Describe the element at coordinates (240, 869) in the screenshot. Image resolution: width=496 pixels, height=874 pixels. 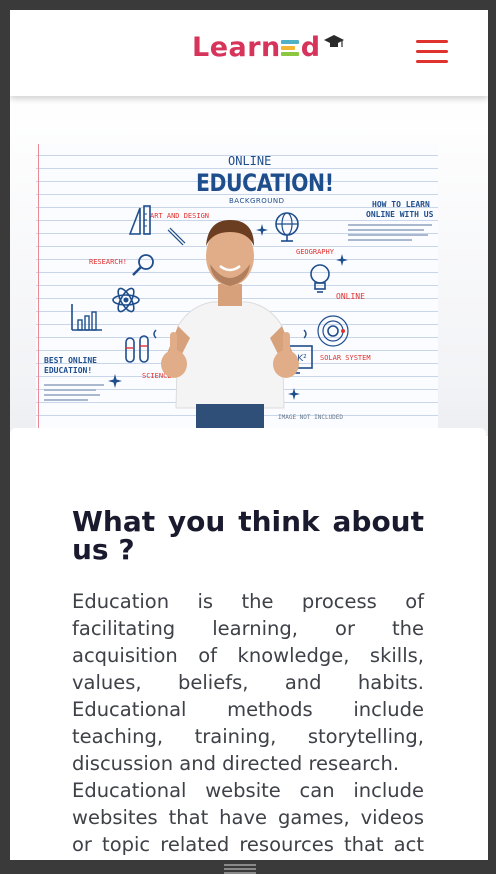
I see `bottom-drag-handle` at that location.